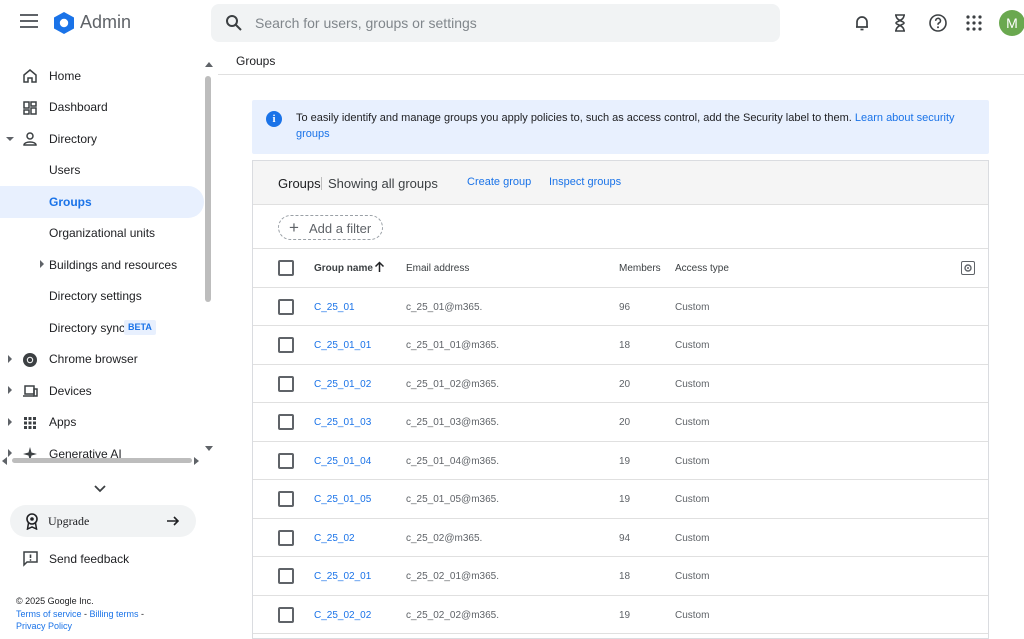  Describe the element at coordinates (102, 265) in the screenshot. I see `sidebar-item-buildings: Buildings and resources` at that location.